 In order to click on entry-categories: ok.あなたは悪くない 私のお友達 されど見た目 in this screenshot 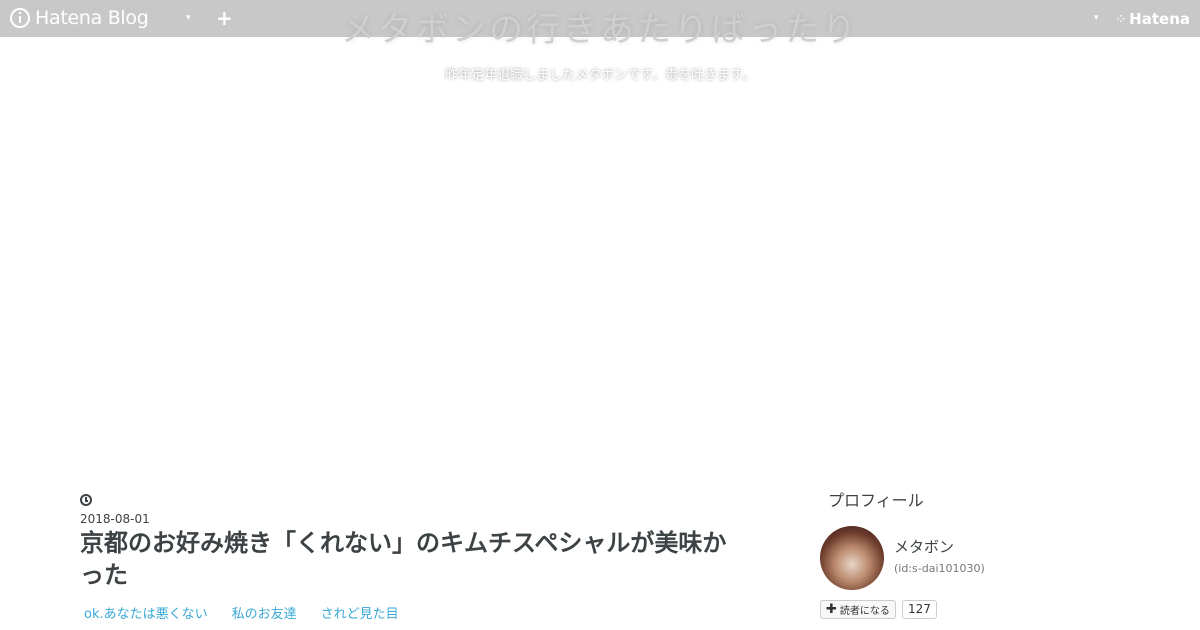, I will do `click(241, 612)`.